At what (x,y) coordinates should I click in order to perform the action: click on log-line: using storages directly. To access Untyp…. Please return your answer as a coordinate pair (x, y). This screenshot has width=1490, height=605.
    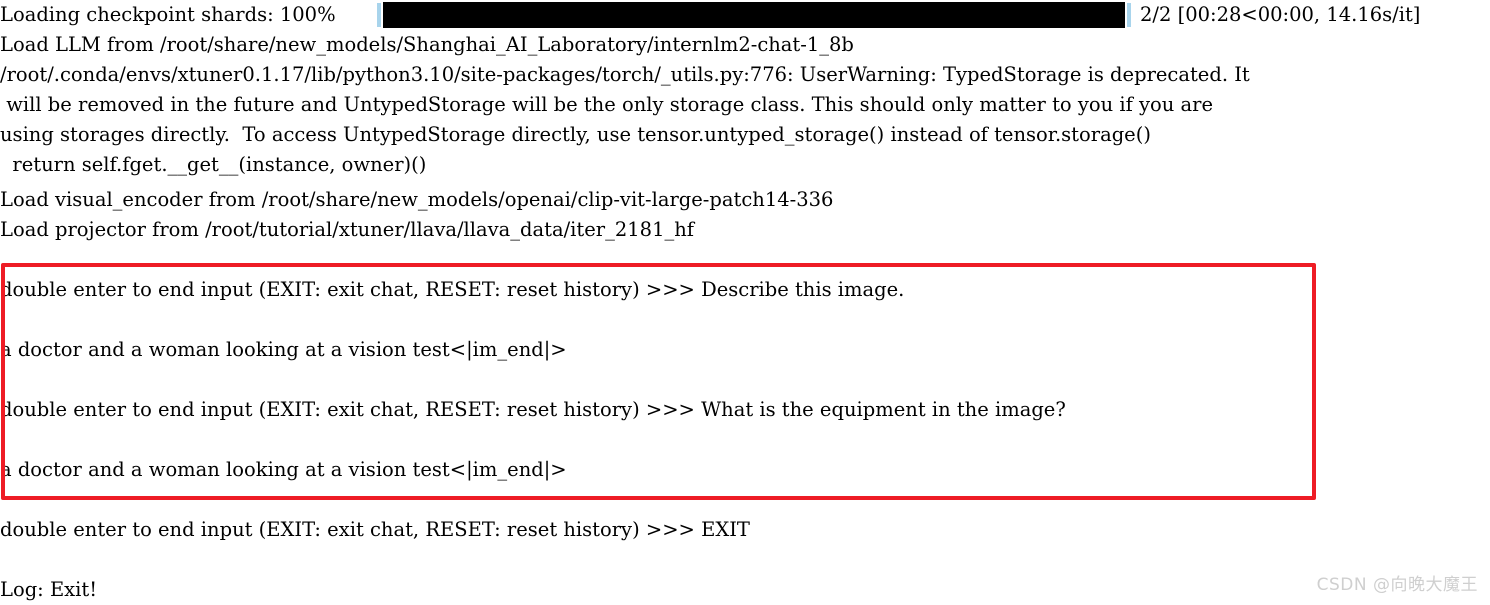
    Looking at the image, I should click on (575, 134).